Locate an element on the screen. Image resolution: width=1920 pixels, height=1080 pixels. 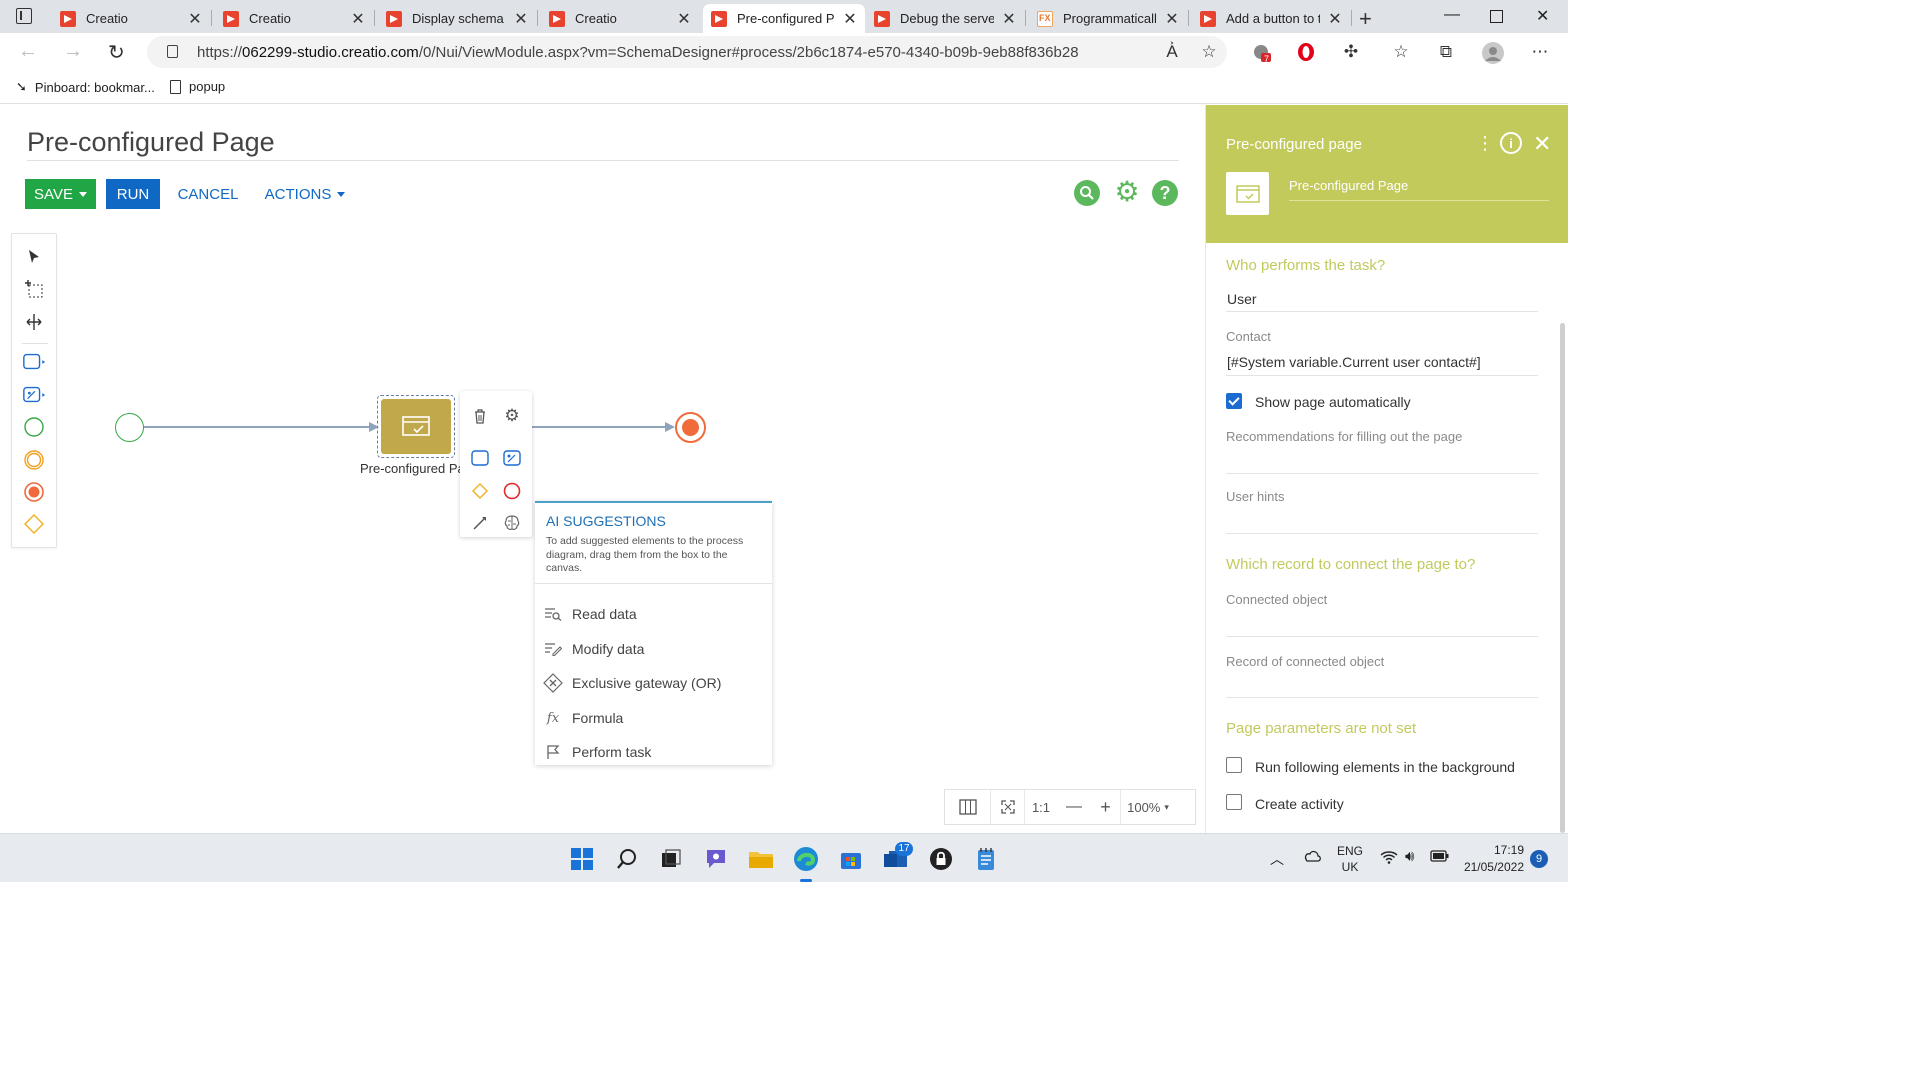
info-icon: i is located at coordinates (1511, 143).